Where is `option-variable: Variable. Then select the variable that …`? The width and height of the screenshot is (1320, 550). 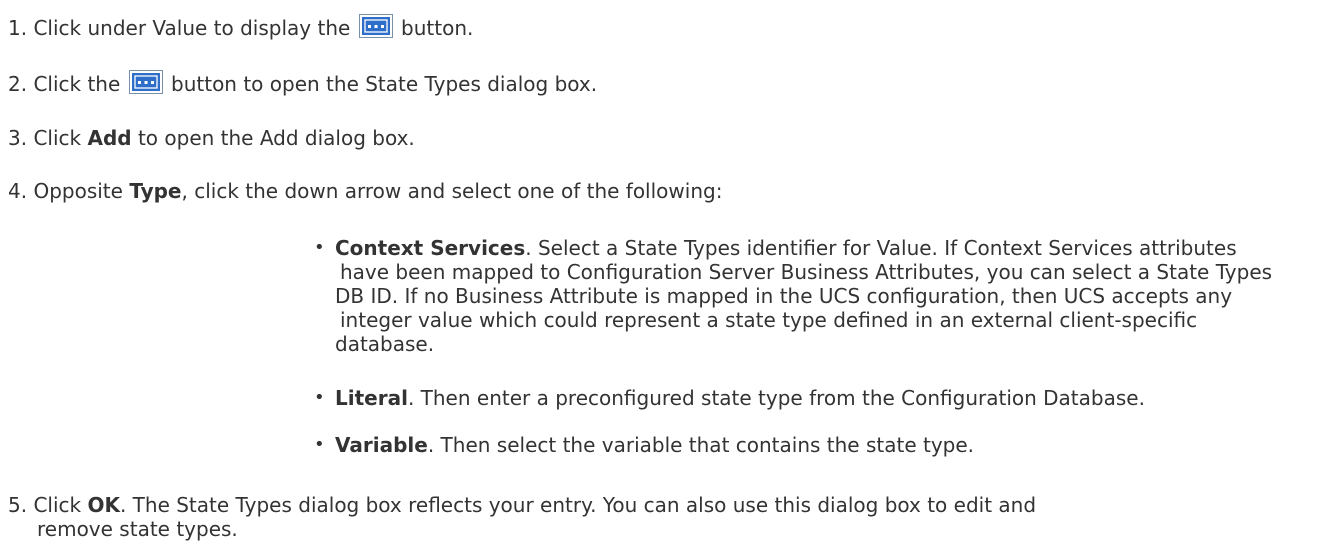 option-variable: Variable. Then select the variable that … is located at coordinates (654, 445).